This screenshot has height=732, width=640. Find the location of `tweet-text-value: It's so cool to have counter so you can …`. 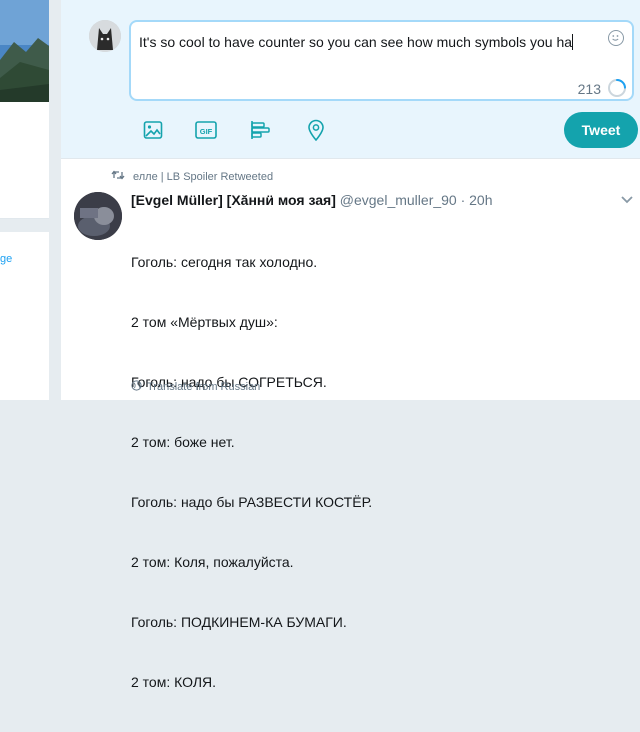

tweet-text-value: It's so cool to have counter so you can … is located at coordinates (356, 42).